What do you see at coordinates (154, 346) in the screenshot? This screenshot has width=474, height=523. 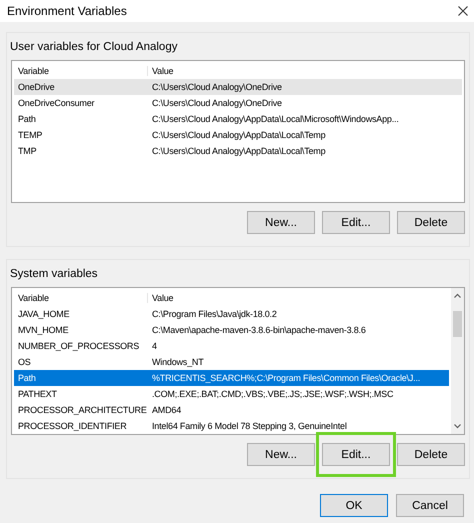 I see `variable-value: 4` at bounding box center [154, 346].